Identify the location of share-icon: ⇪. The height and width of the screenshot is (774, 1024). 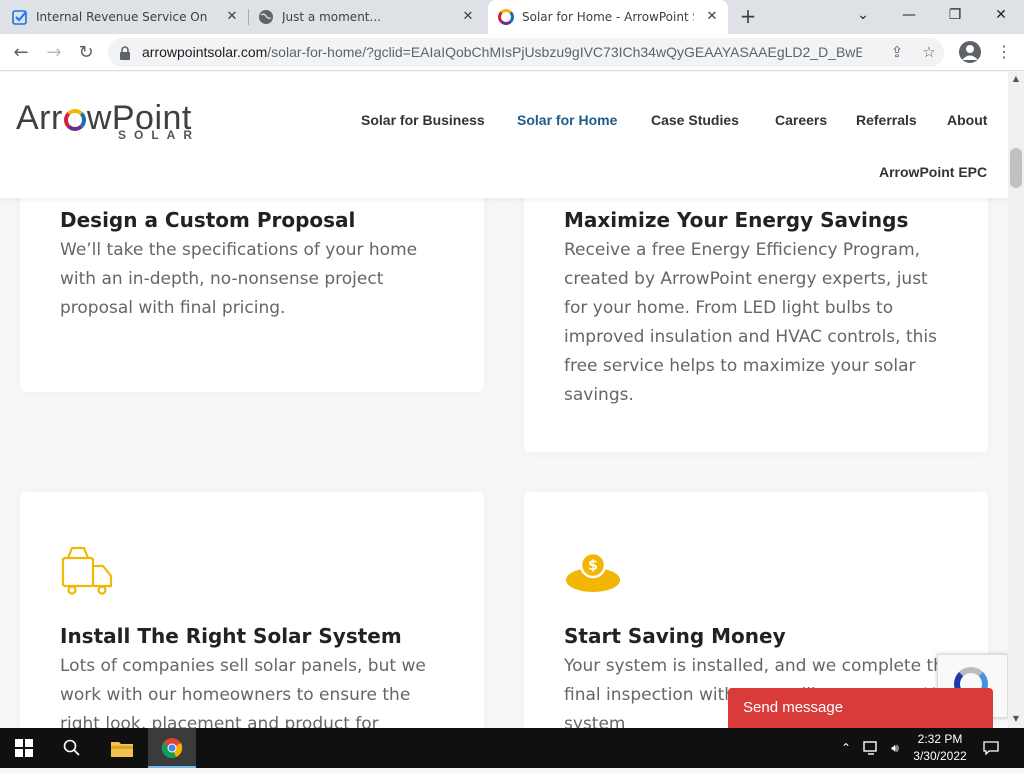
(897, 52).